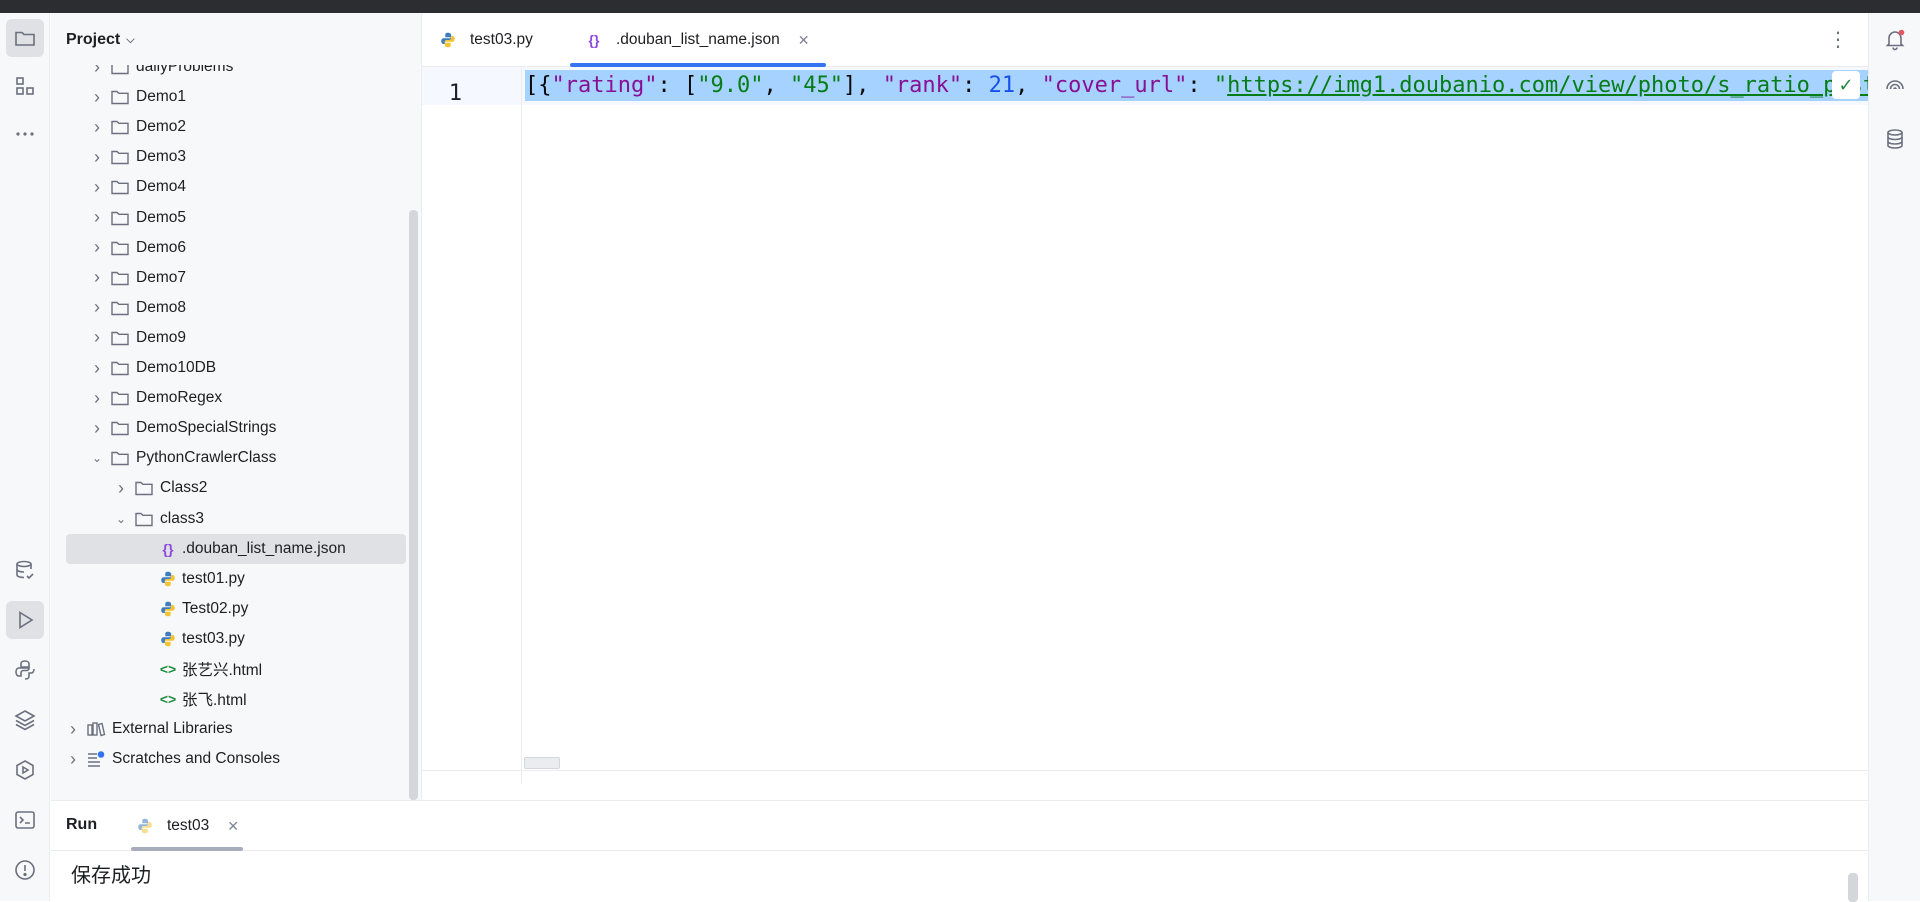 The height and width of the screenshot is (902, 1920). Describe the element at coordinates (228, 157) in the screenshot. I see `tree-row: › Demo3` at that location.